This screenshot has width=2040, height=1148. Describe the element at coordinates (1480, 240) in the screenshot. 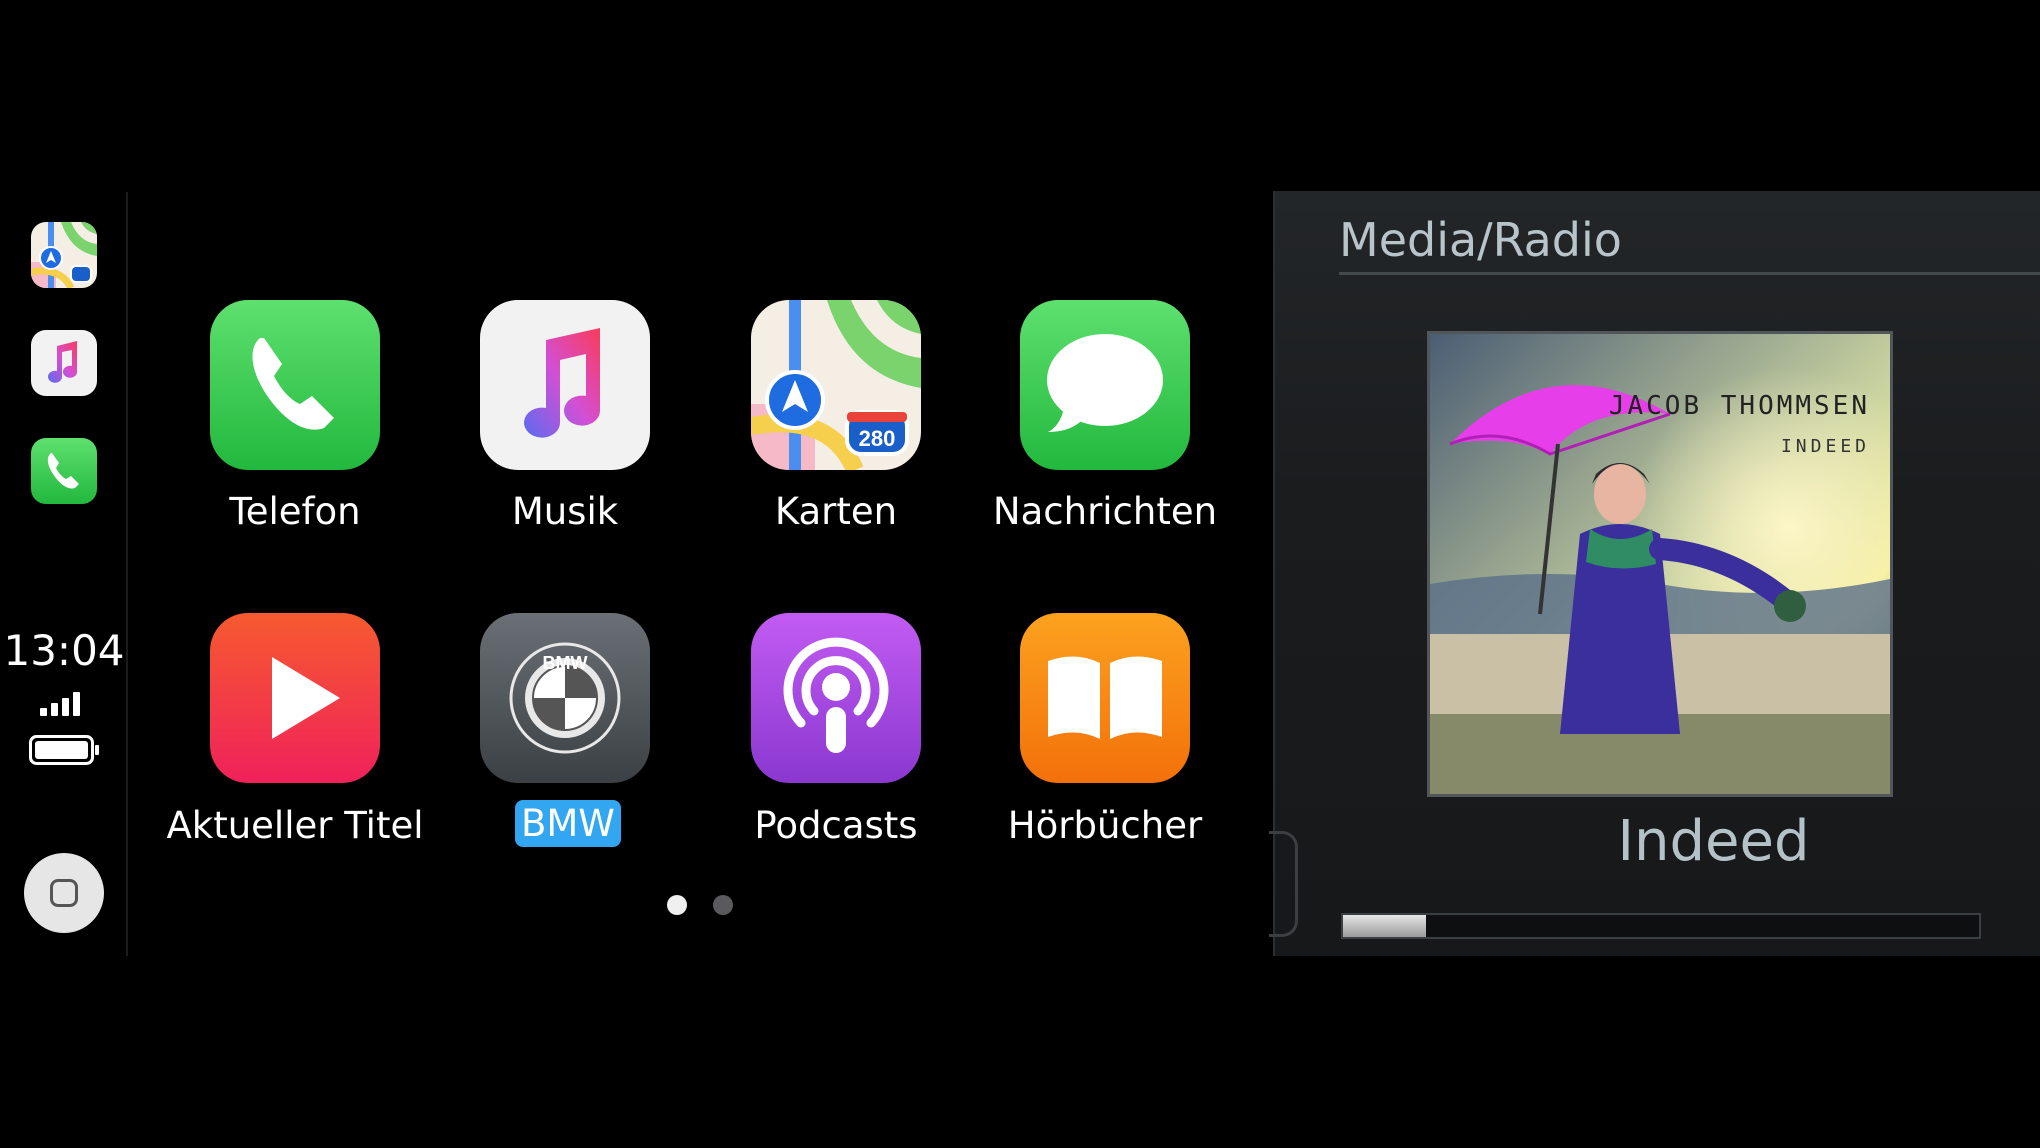

I see `media-panel-title: Media/Radio` at that location.